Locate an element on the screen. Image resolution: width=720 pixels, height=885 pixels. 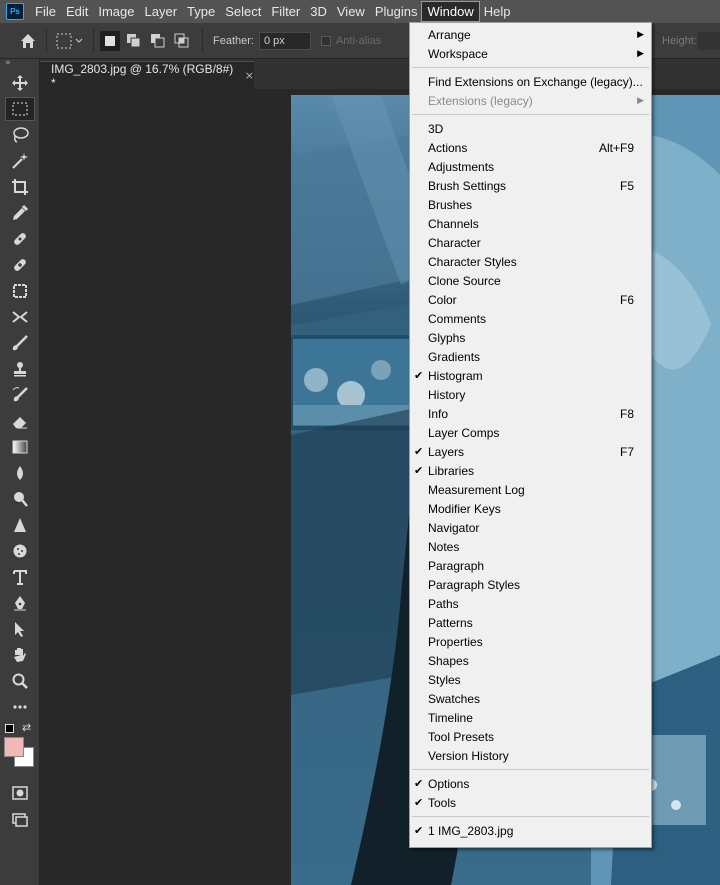
feather-input is located at coordinates (284, 40).